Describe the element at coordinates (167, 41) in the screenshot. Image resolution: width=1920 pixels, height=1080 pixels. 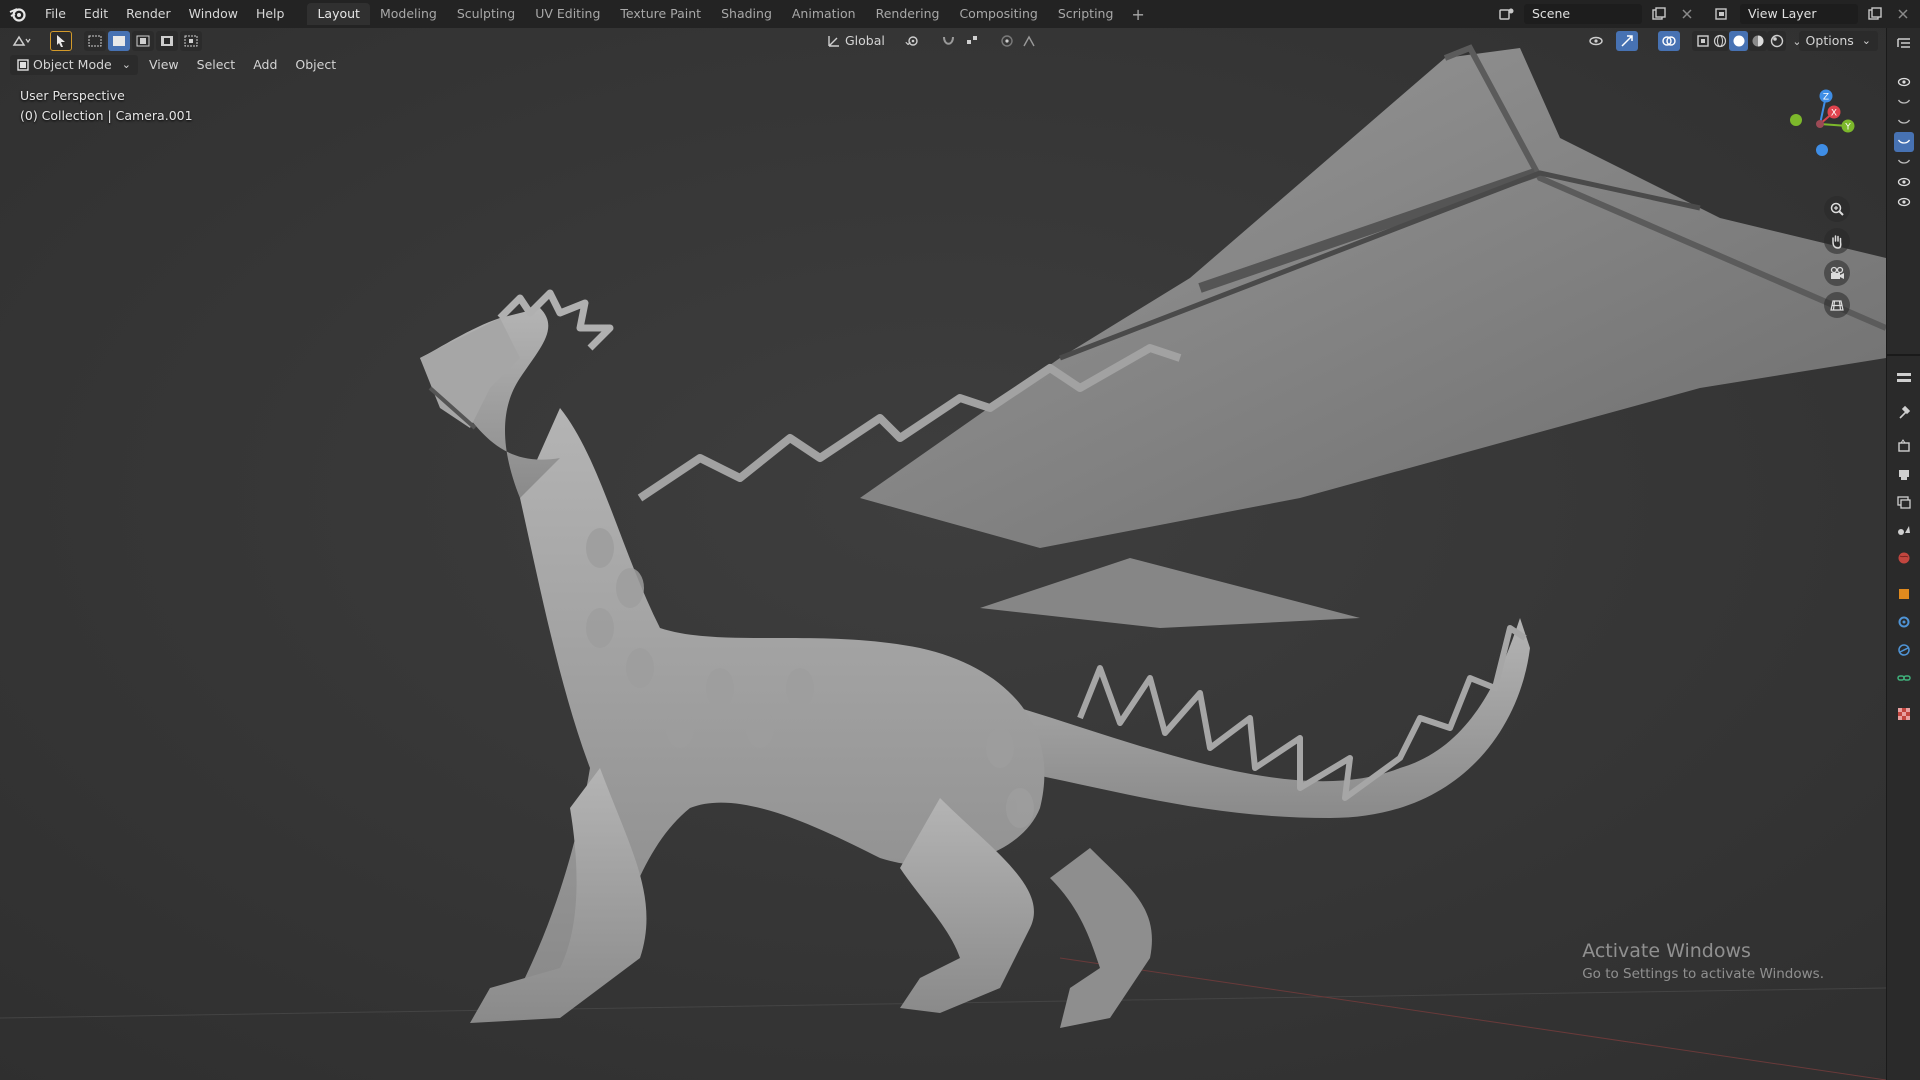
I see `select-invert-icon` at that location.